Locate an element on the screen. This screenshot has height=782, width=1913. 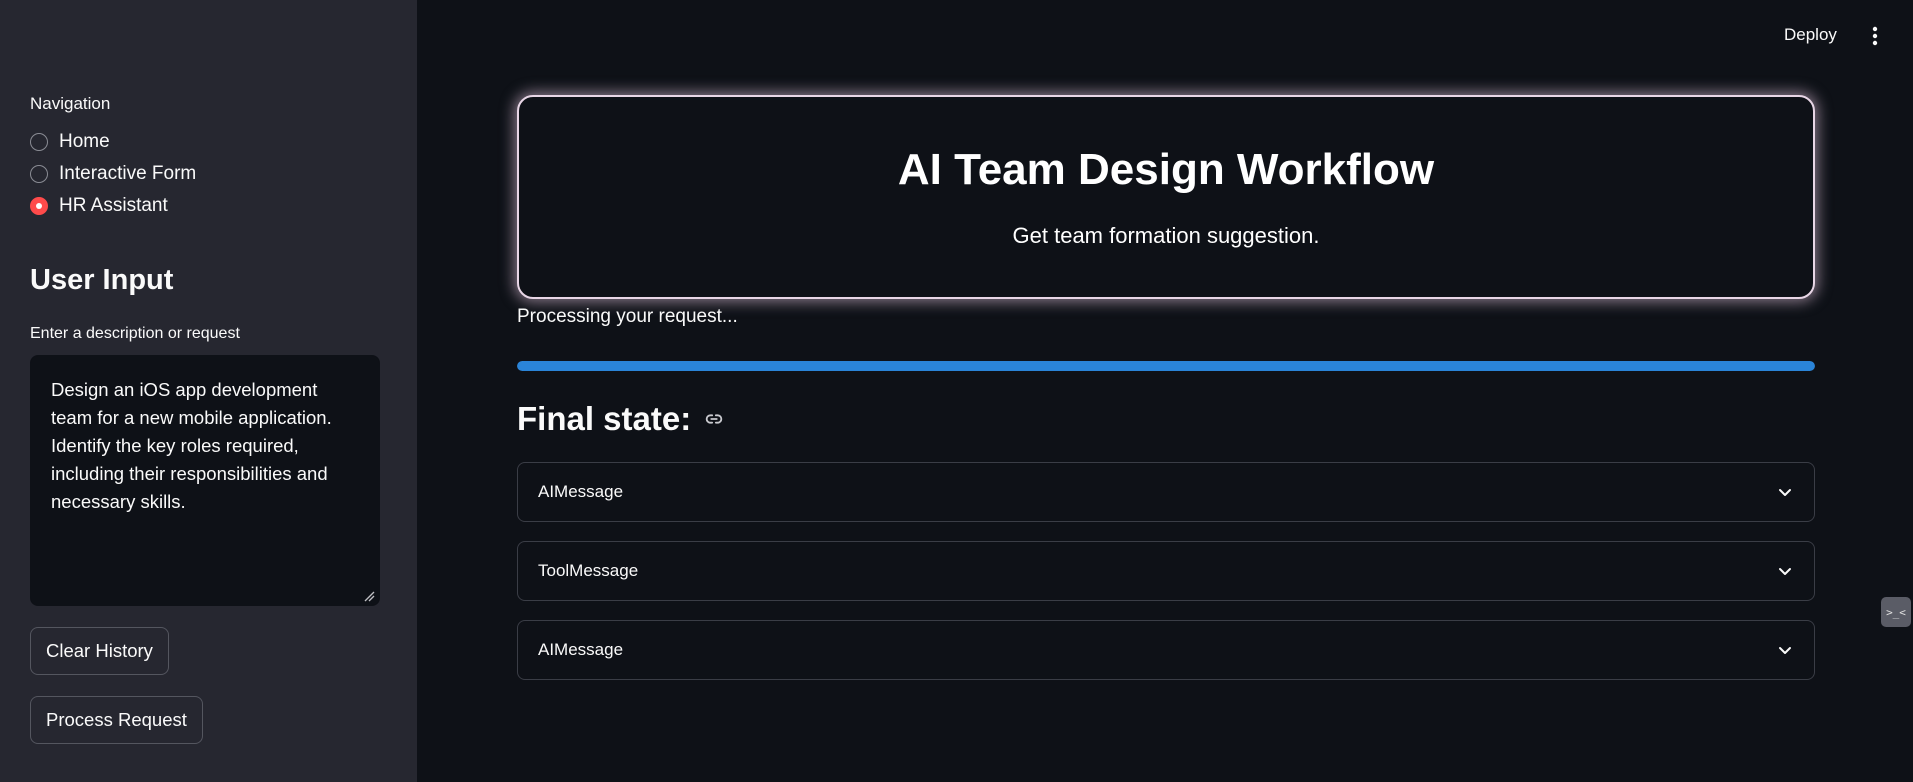
final-state-heading: Final state: is located at coordinates (604, 418).